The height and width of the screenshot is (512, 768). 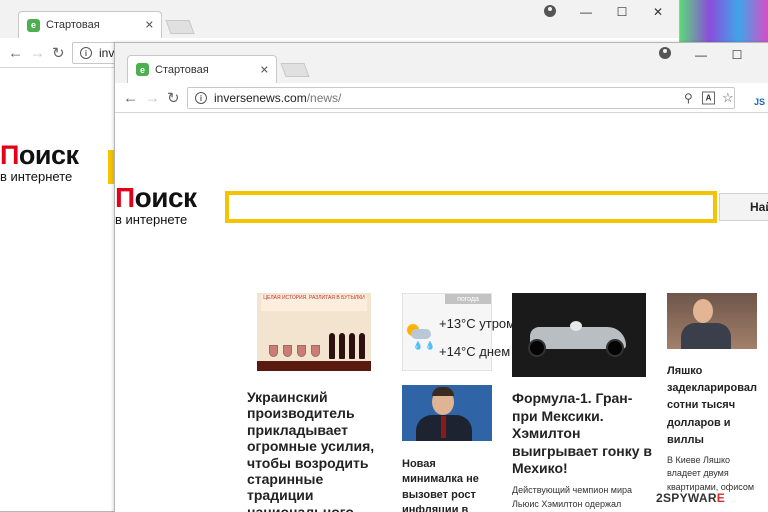 What do you see at coordinates (708, 98) in the screenshot?
I see `translate-icon: A` at bounding box center [708, 98].